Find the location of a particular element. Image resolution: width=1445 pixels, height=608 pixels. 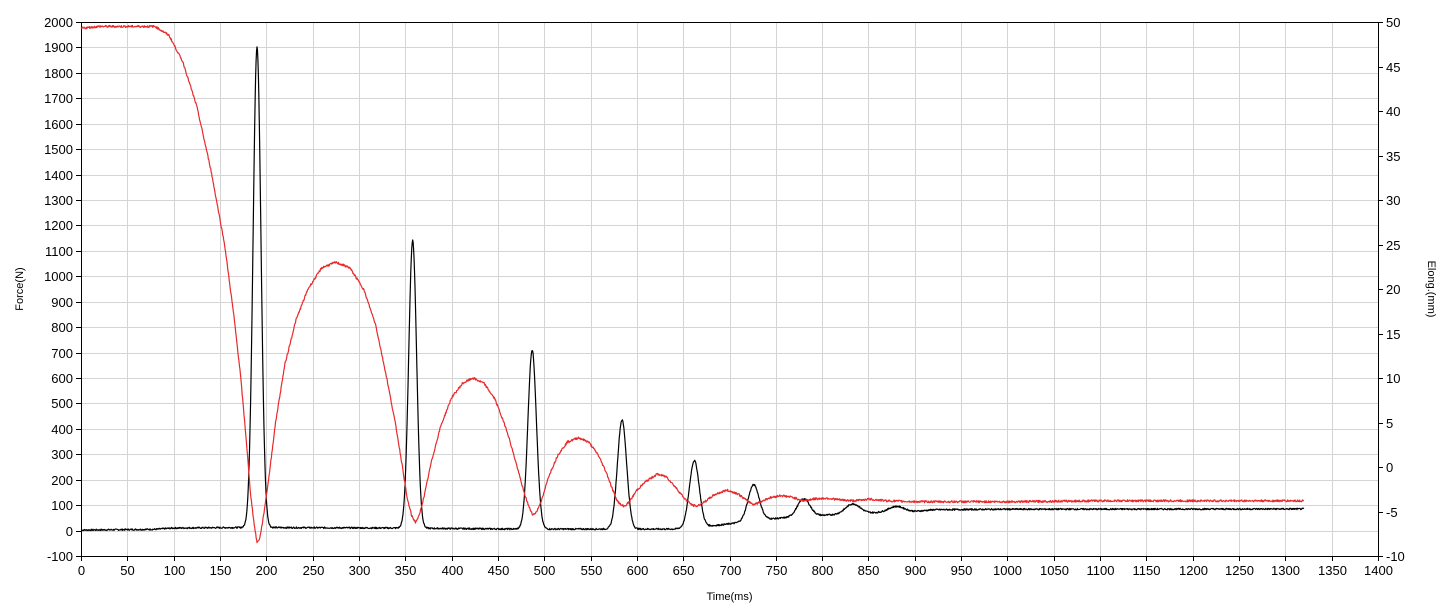

y2-tick-label: -10 is located at coordinates (1395, 556).